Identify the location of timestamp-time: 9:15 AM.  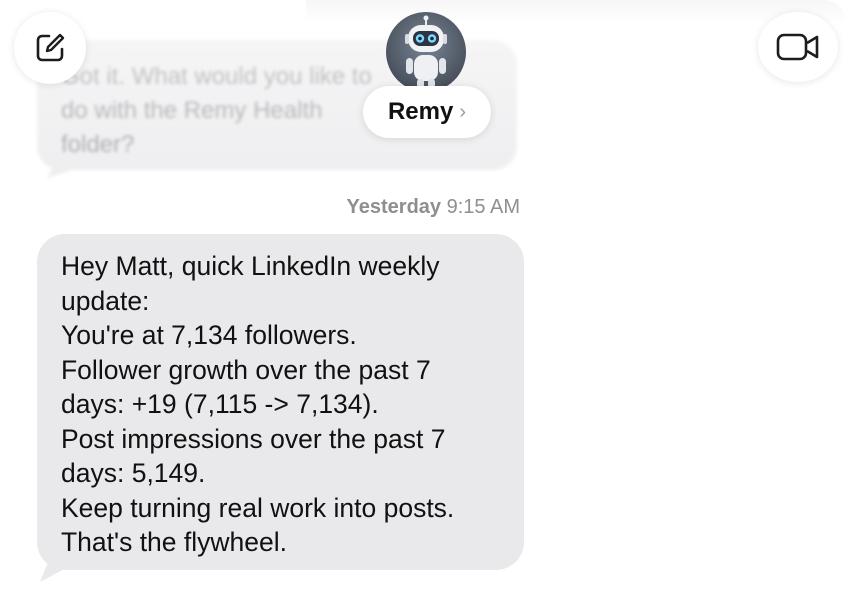
(483, 207).